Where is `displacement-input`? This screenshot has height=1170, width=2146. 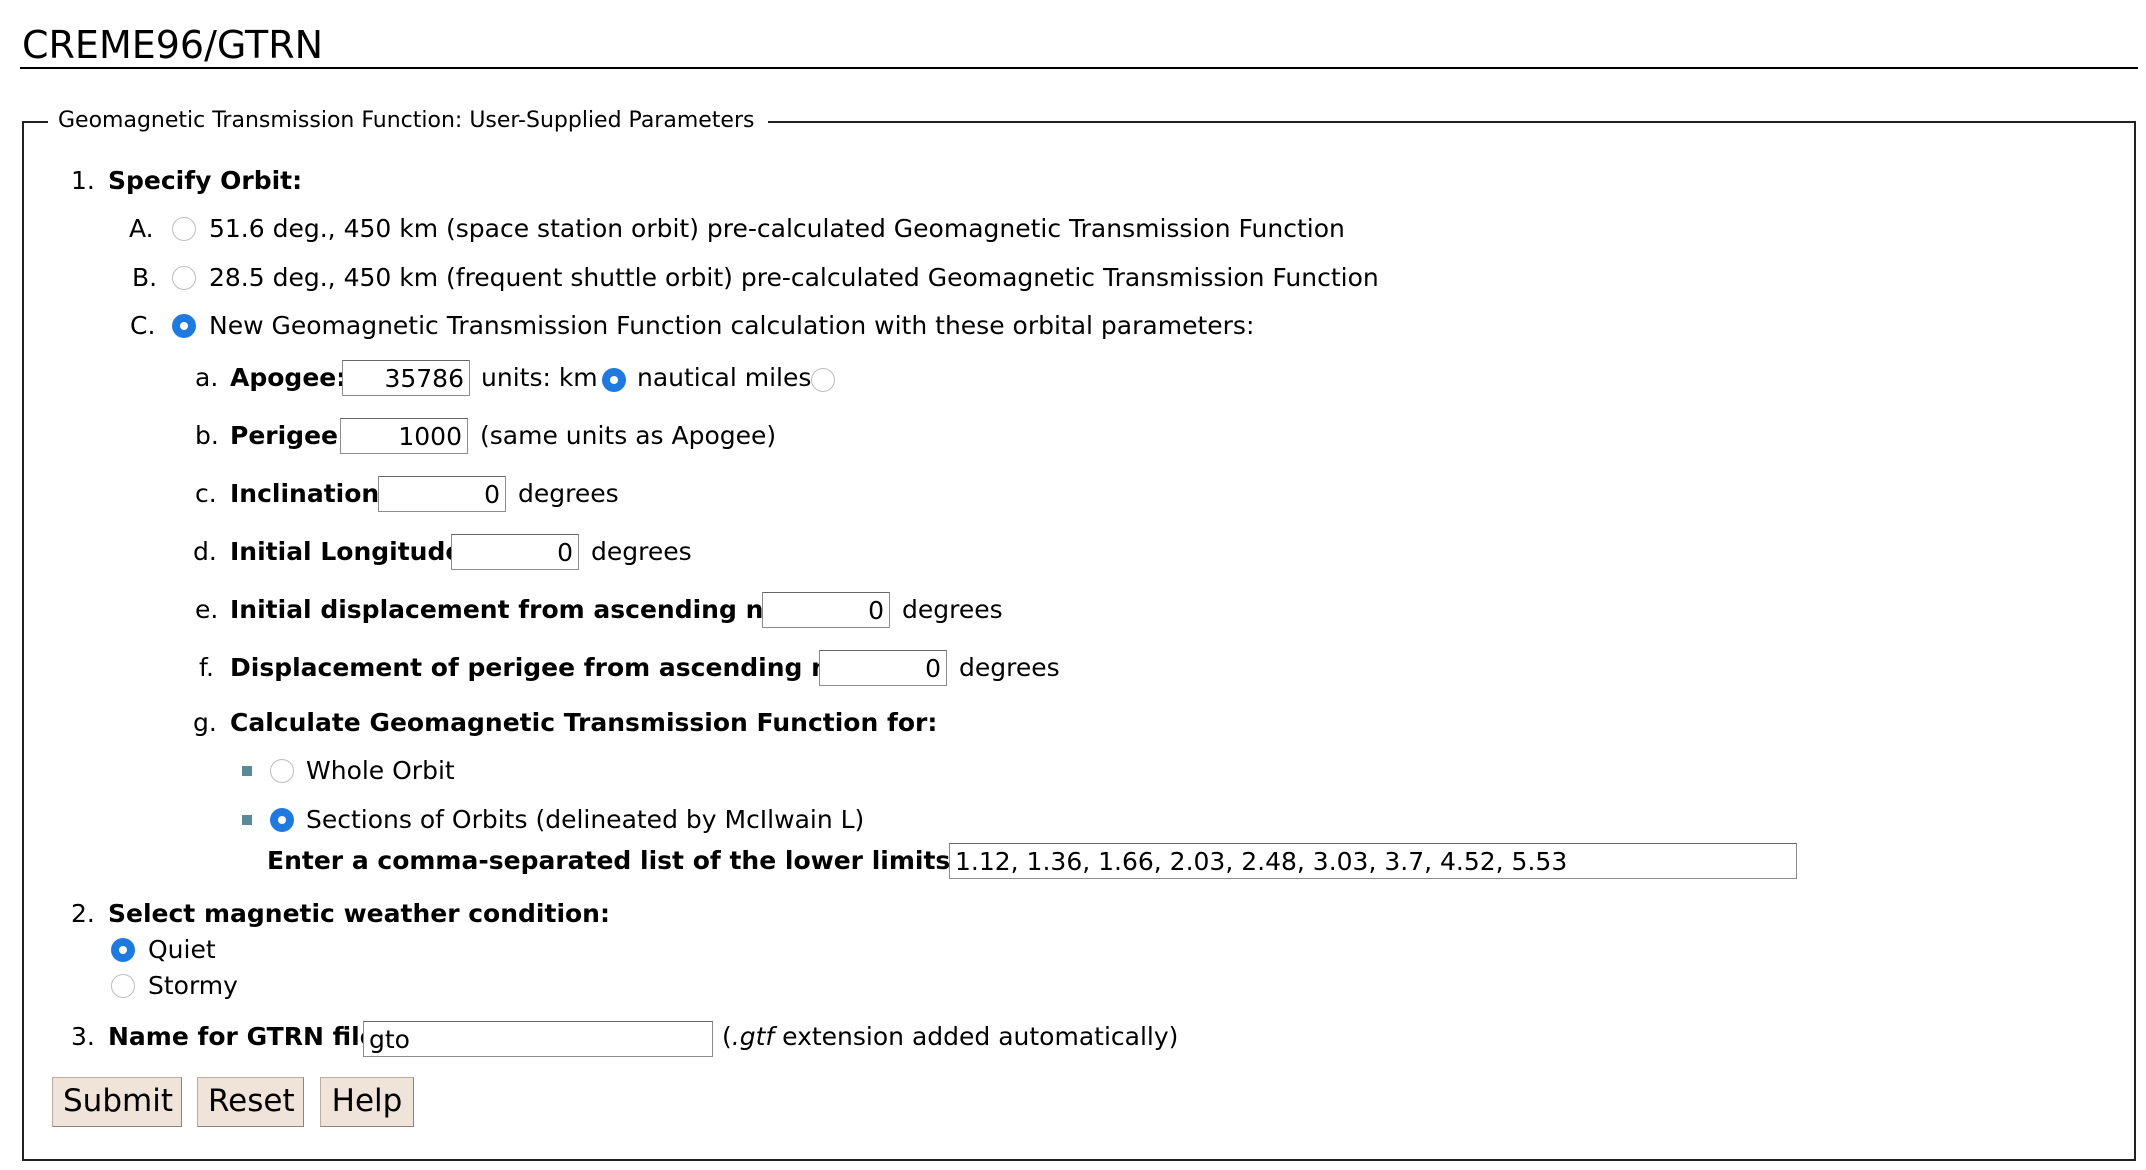 displacement-input is located at coordinates (826, 610).